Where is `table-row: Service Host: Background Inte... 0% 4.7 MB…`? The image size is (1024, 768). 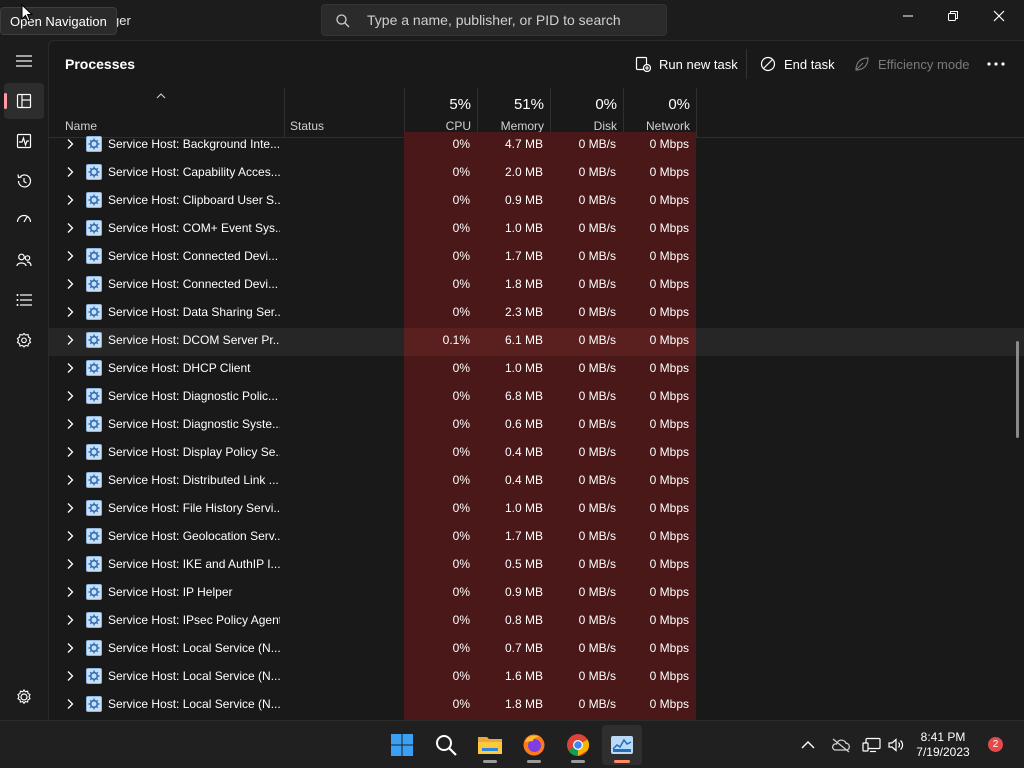 table-row: Service Host: Background Inte... 0% 4.7 MB… is located at coordinates (536, 146).